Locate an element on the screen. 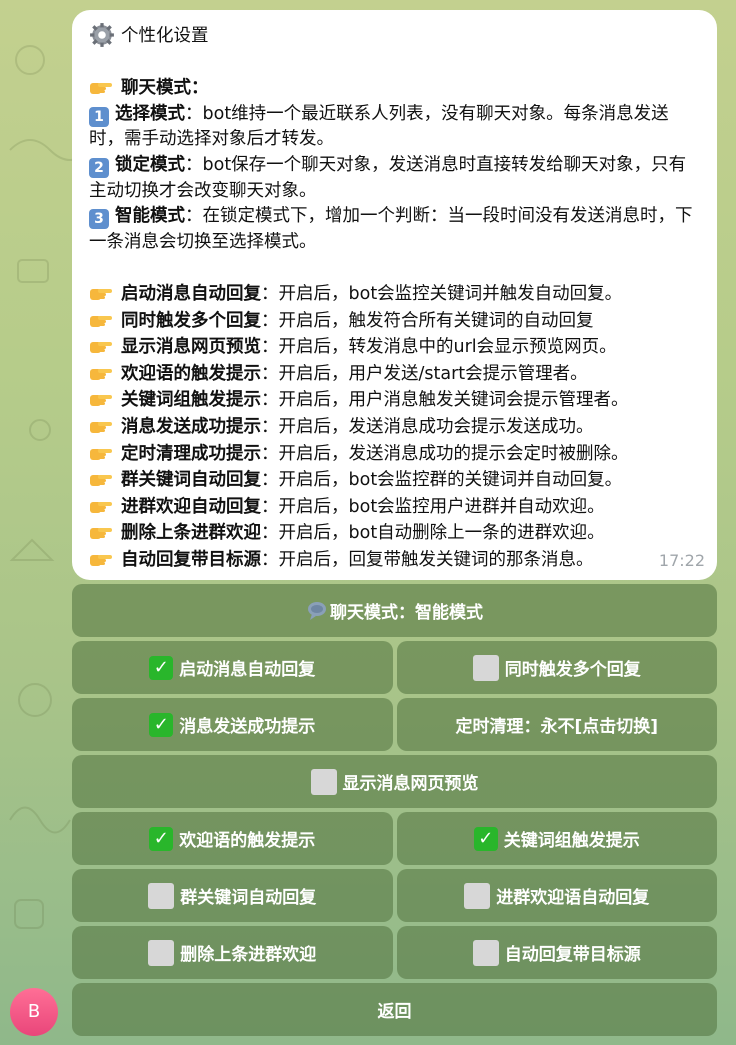  feature-desc: ：开启后，转发消息中的url会显示预览网页。 is located at coordinates (439, 347).